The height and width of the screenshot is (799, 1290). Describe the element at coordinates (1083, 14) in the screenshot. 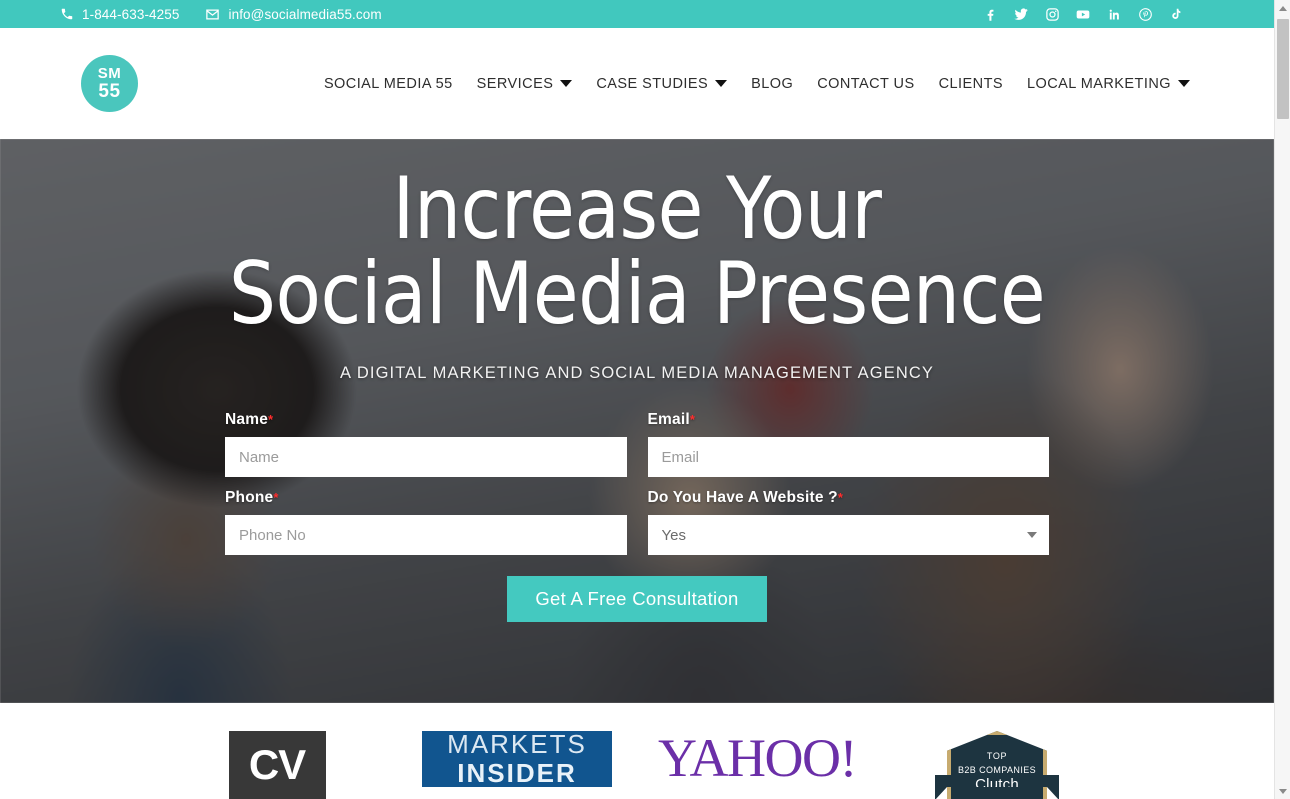

I see `youtube-icon` at that location.